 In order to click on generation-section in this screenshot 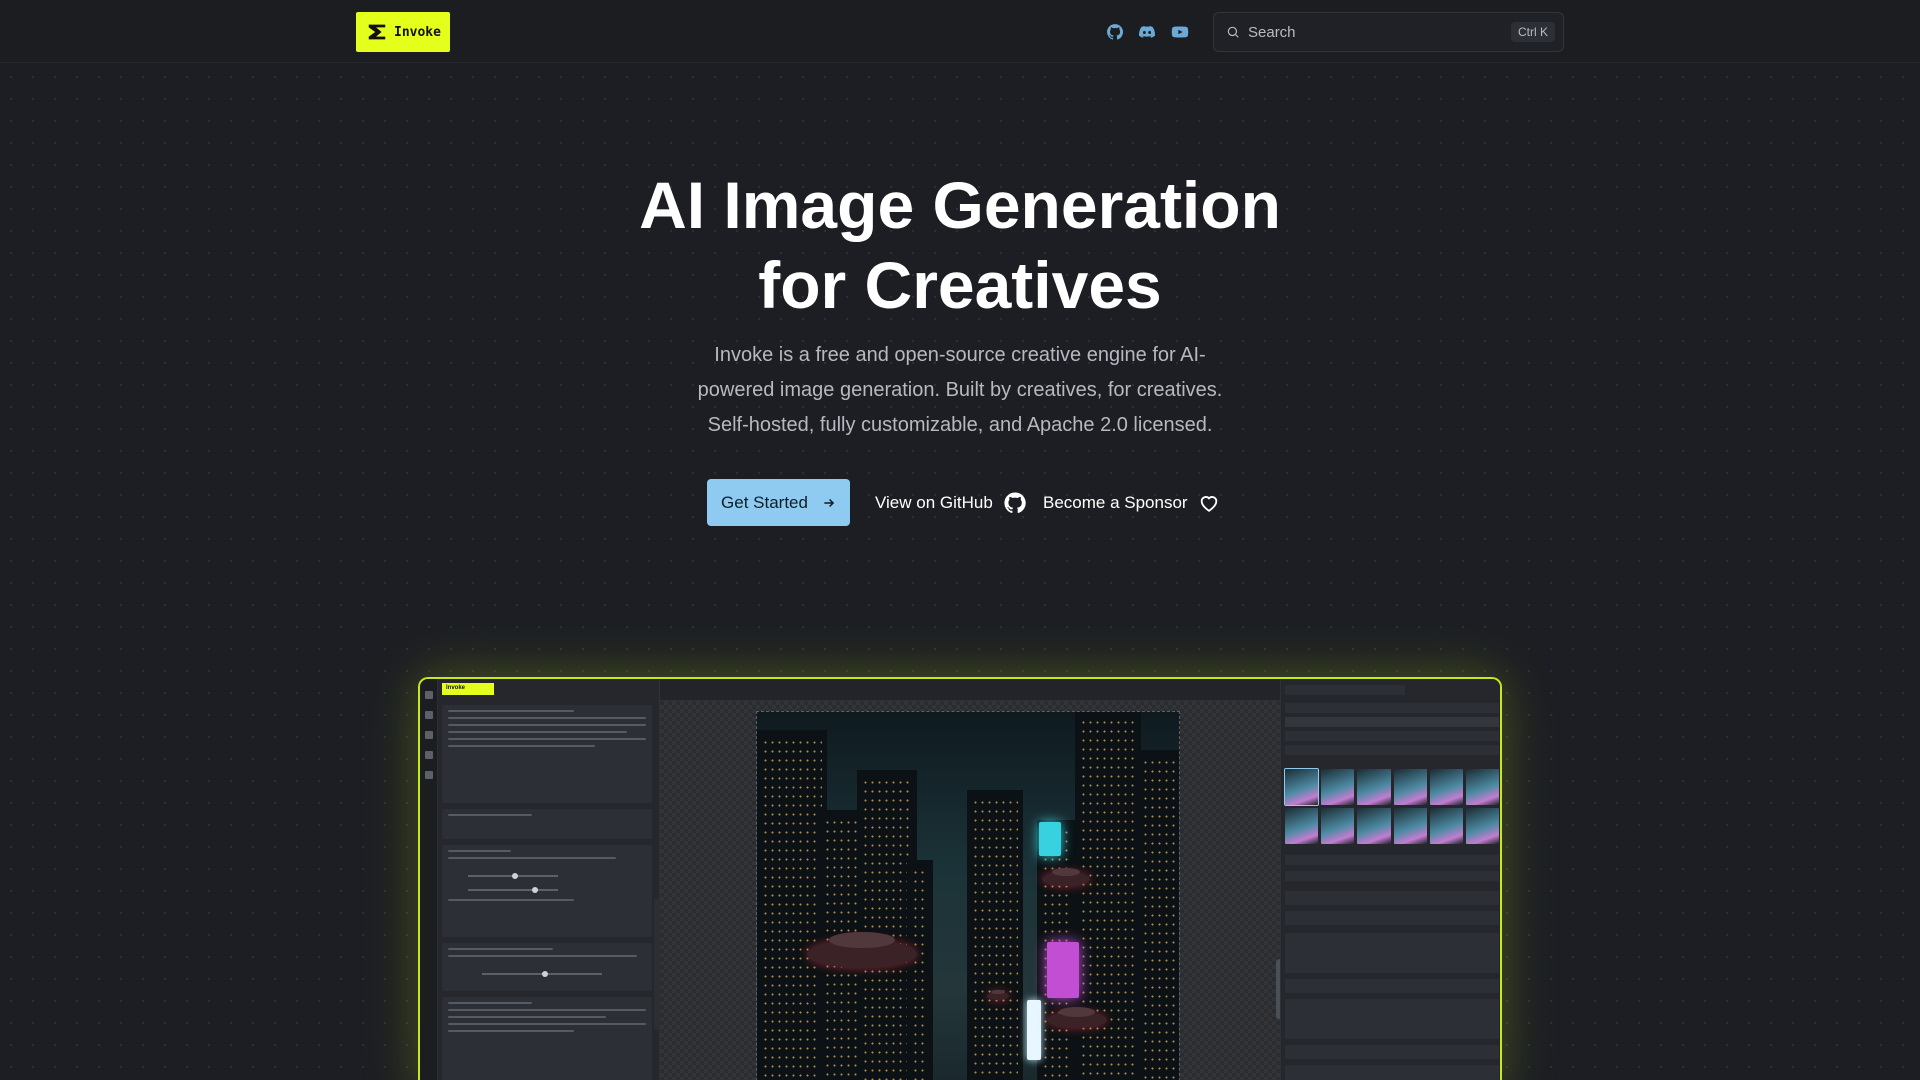, I will do `click(547, 1038)`.